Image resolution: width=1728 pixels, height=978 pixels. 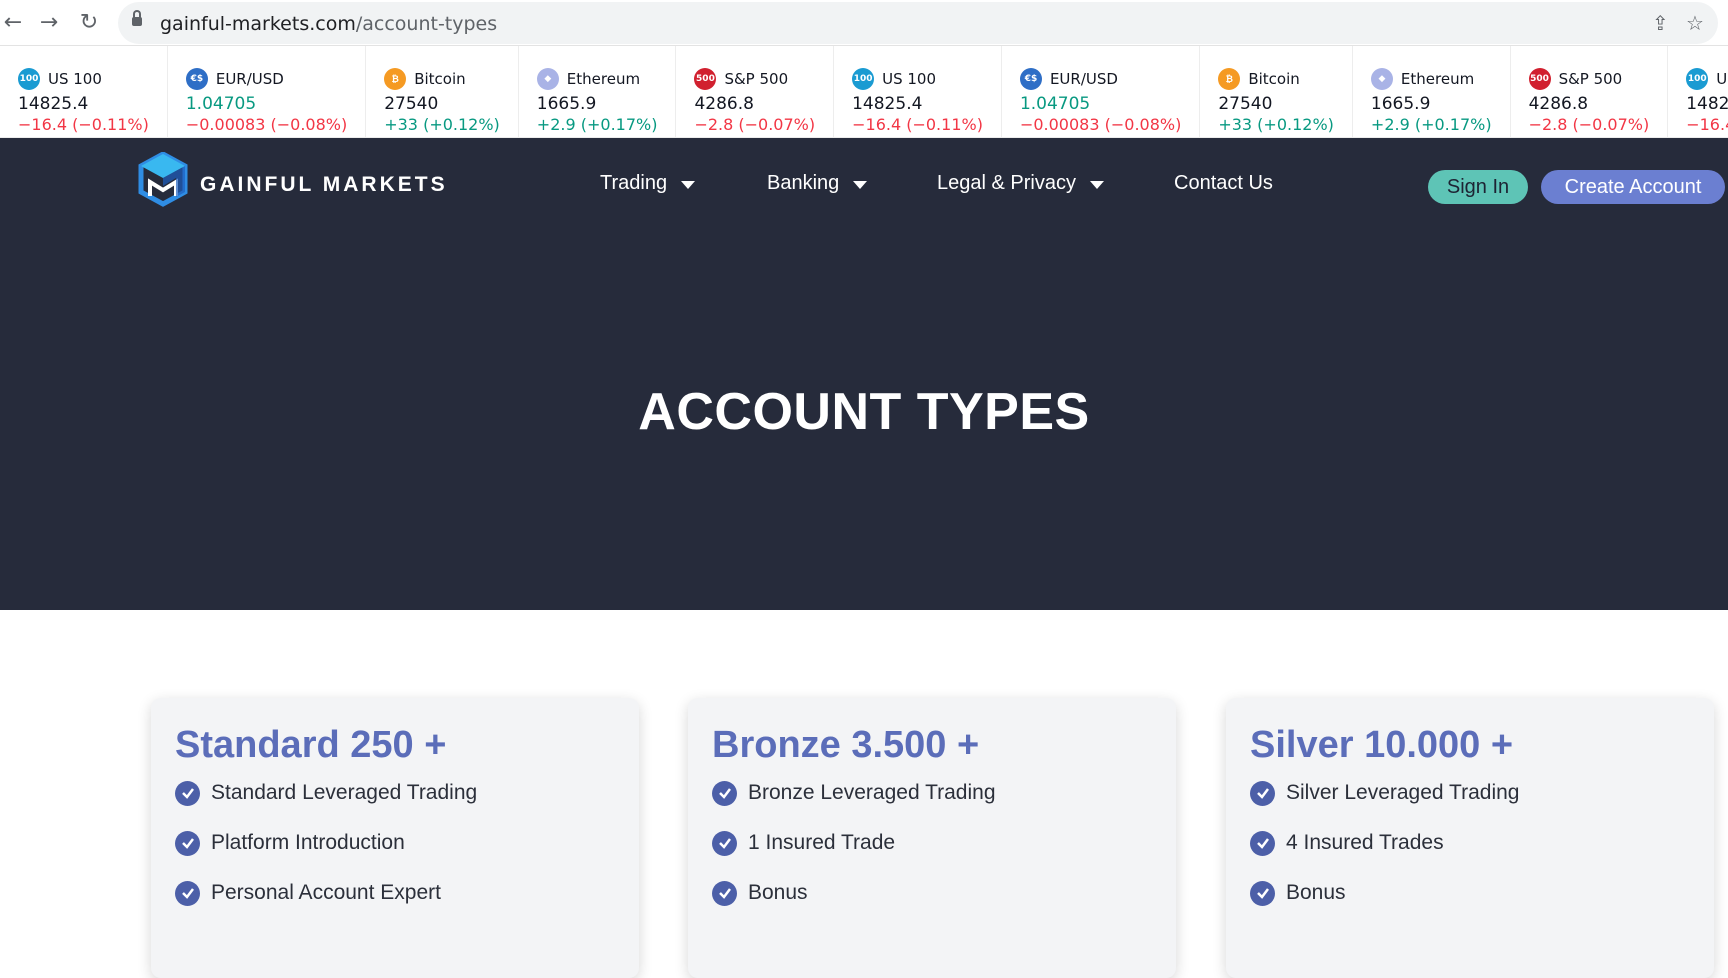 I want to click on feature-text: Silver Leveraged Trading, so click(x=1403, y=792).